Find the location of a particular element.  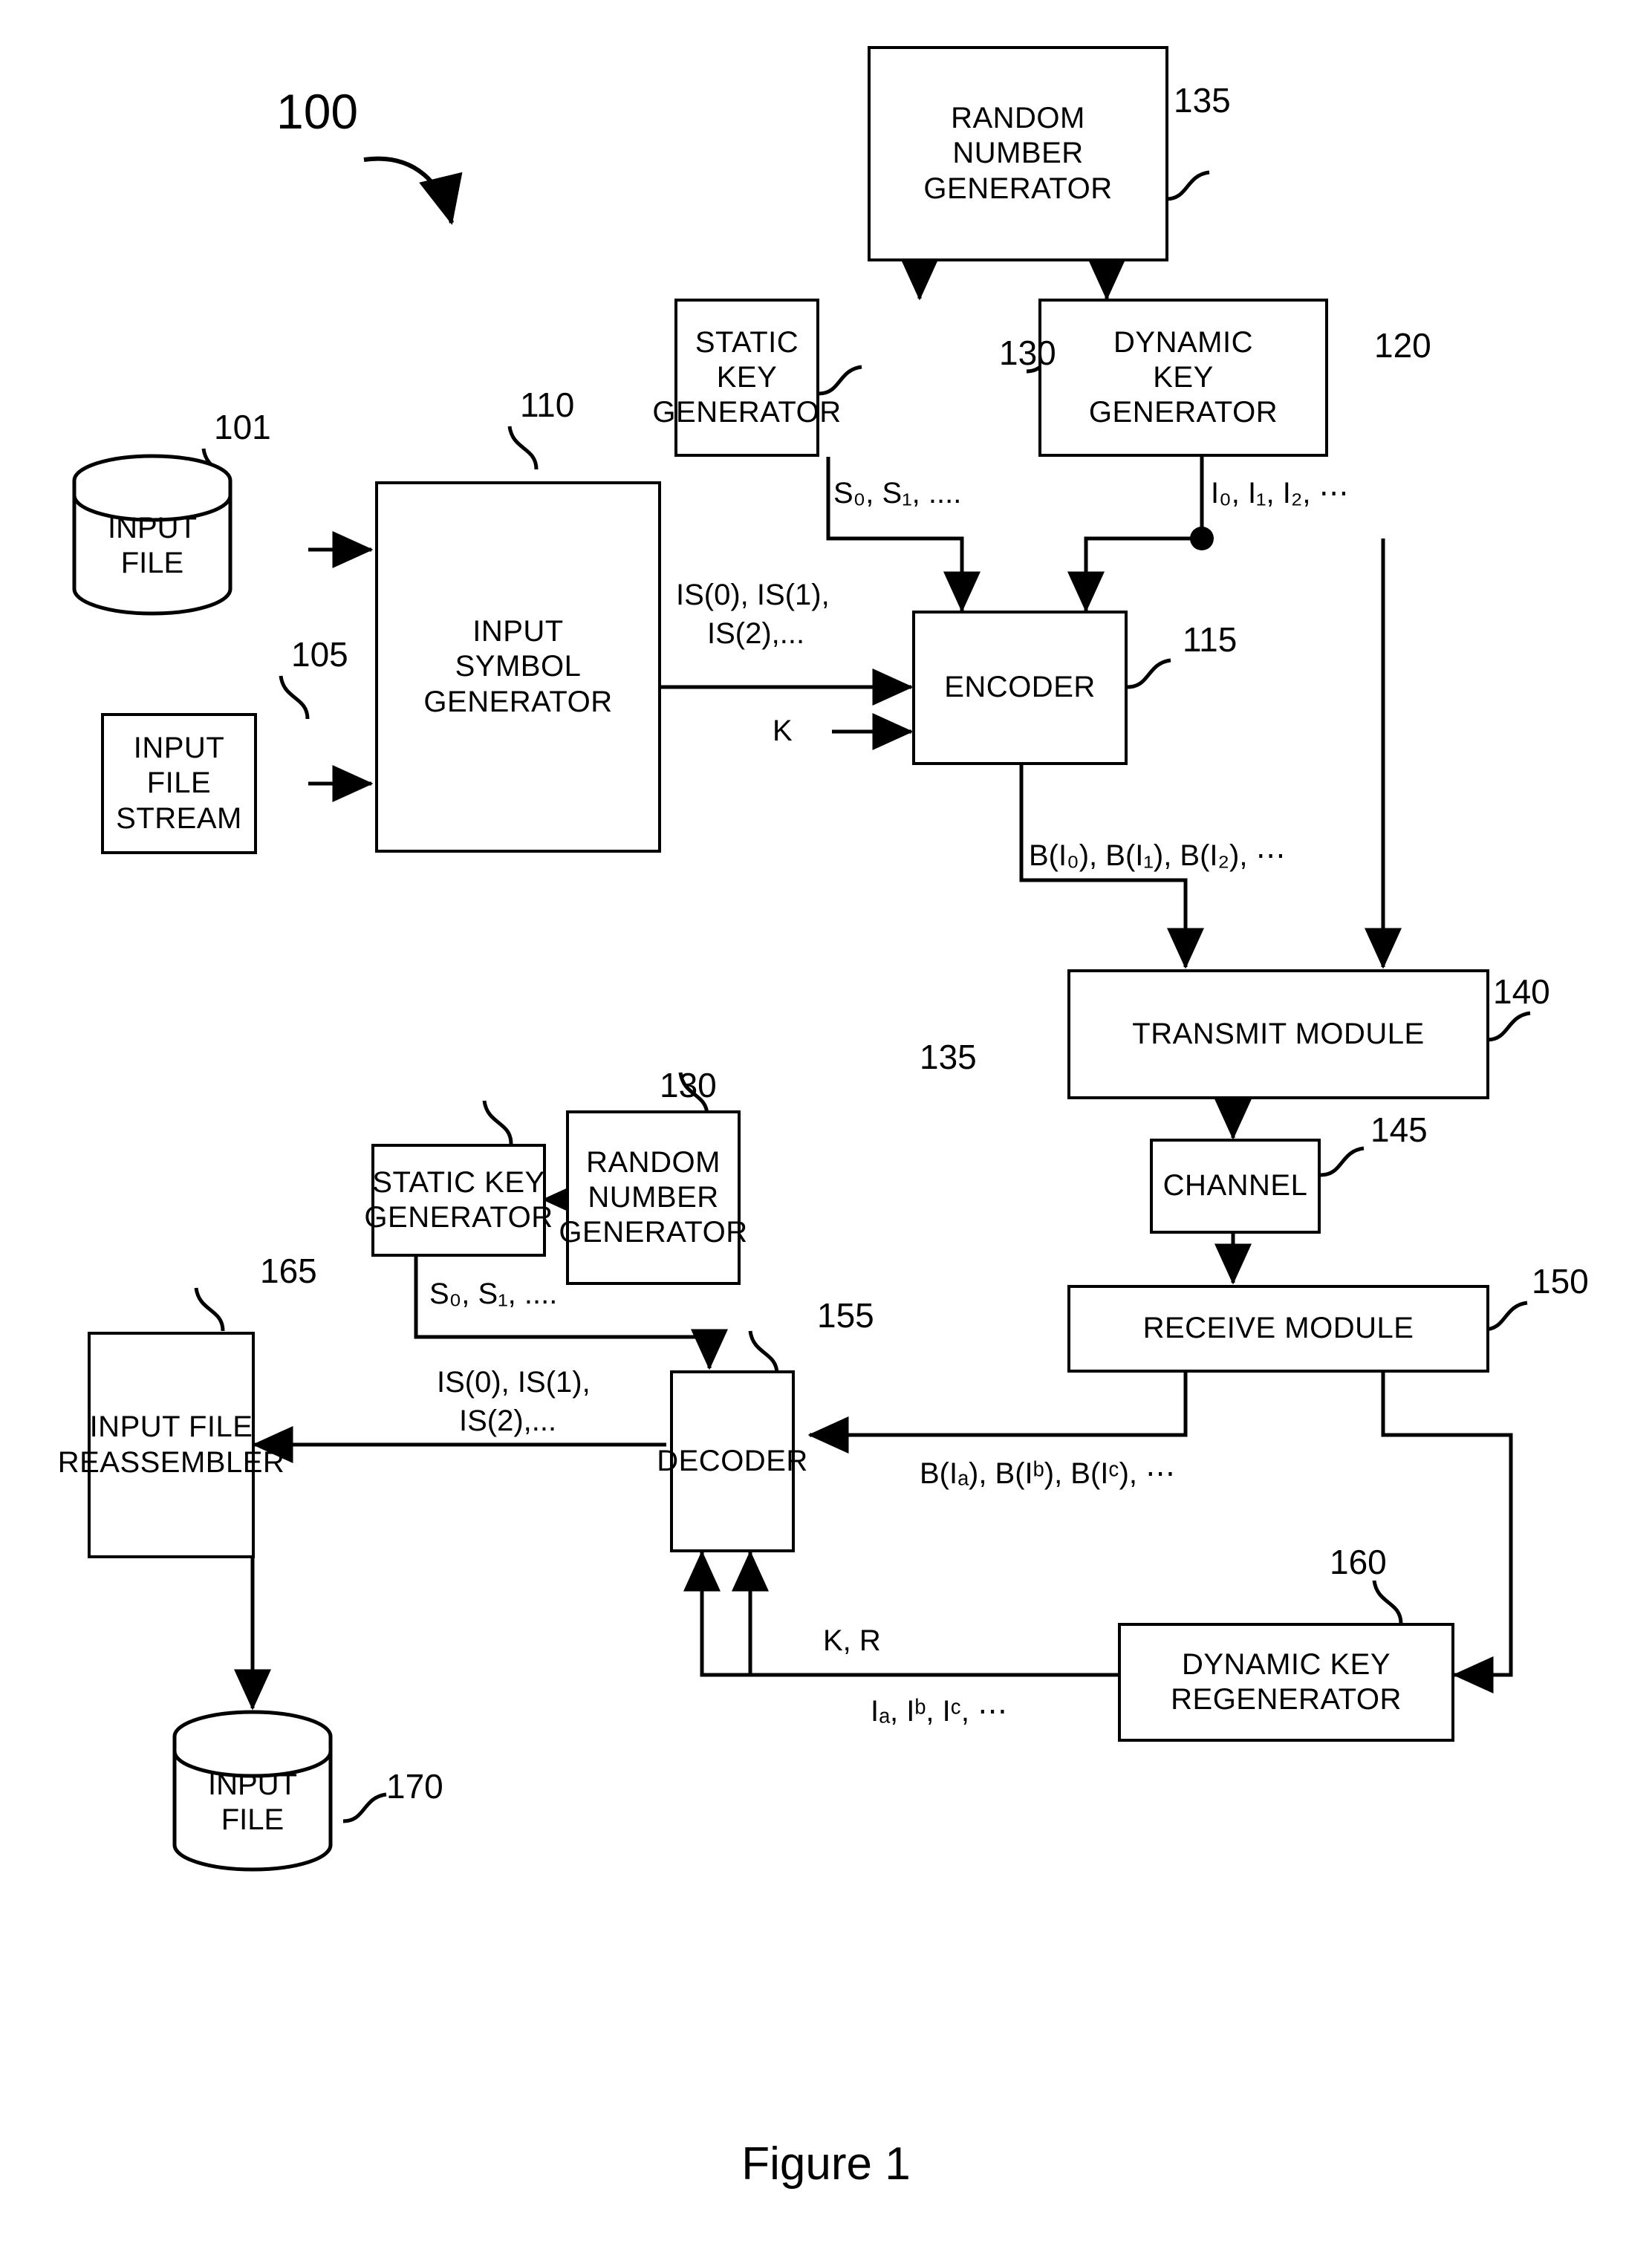

node-dynamic-key-regenerator: DYNAMIC KEY REGENERATOR is located at coordinates (1286, 1682).